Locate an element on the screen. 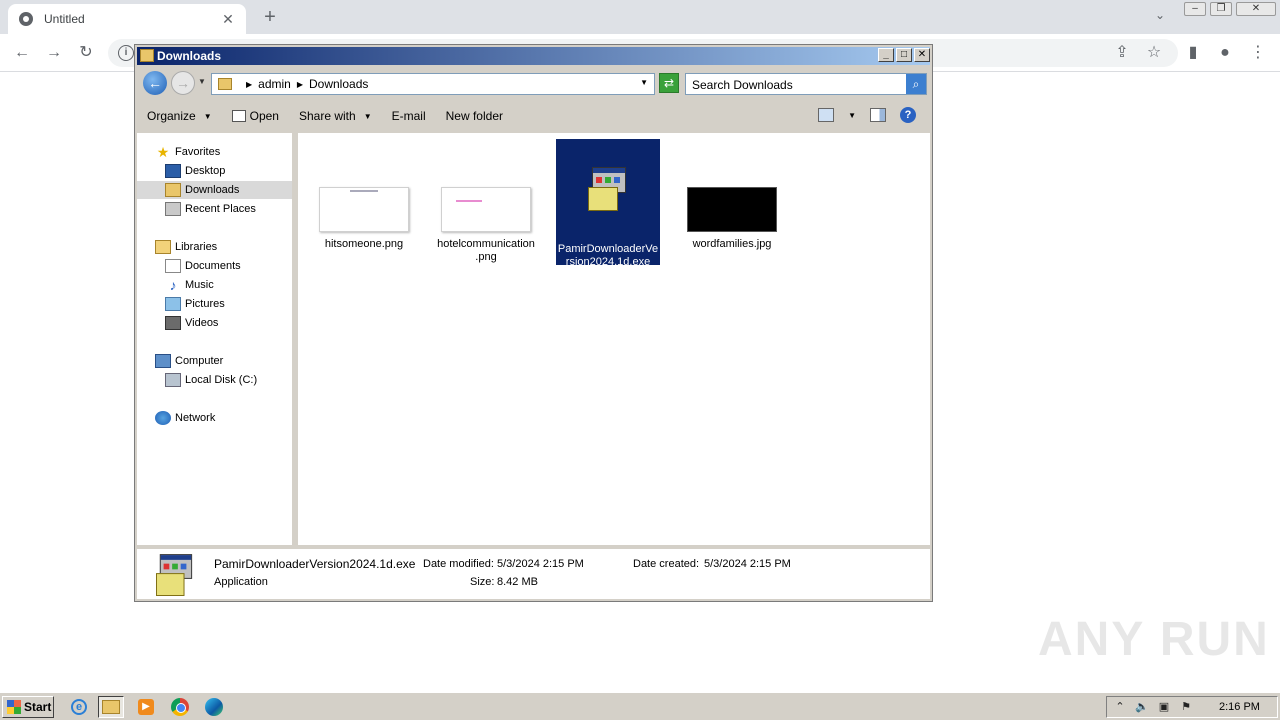 The width and height of the screenshot is (1280, 720). image-thumbnail is located at coordinates (486, 209).